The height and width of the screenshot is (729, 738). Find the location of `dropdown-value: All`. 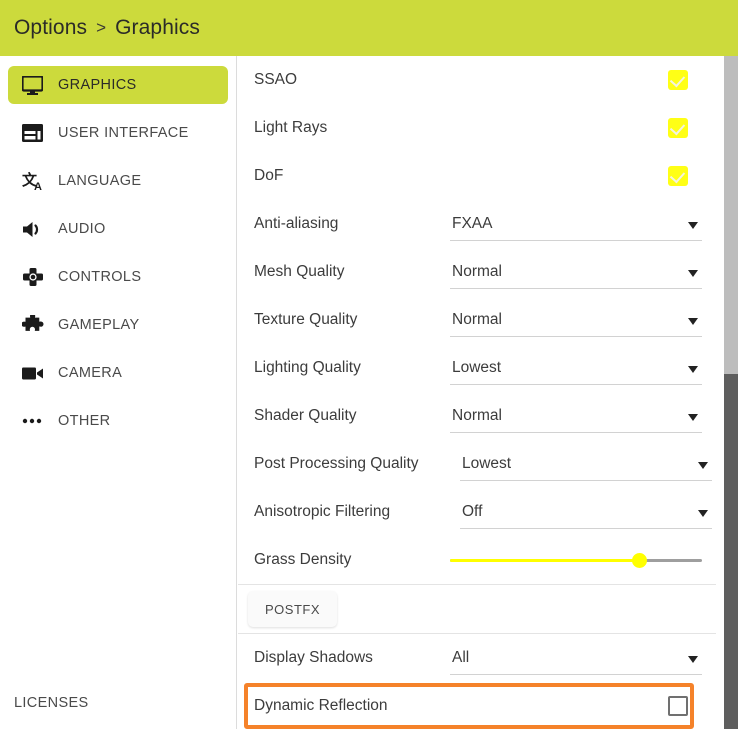

dropdown-value: All is located at coordinates (461, 657).